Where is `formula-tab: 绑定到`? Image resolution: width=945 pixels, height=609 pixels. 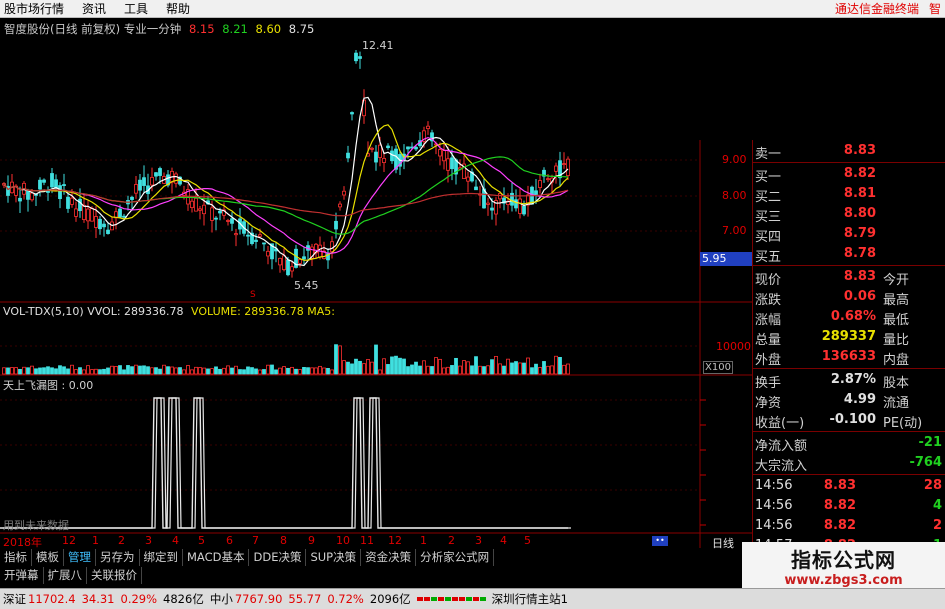
formula-tab: 绑定到 is located at coordinates (161, 557).